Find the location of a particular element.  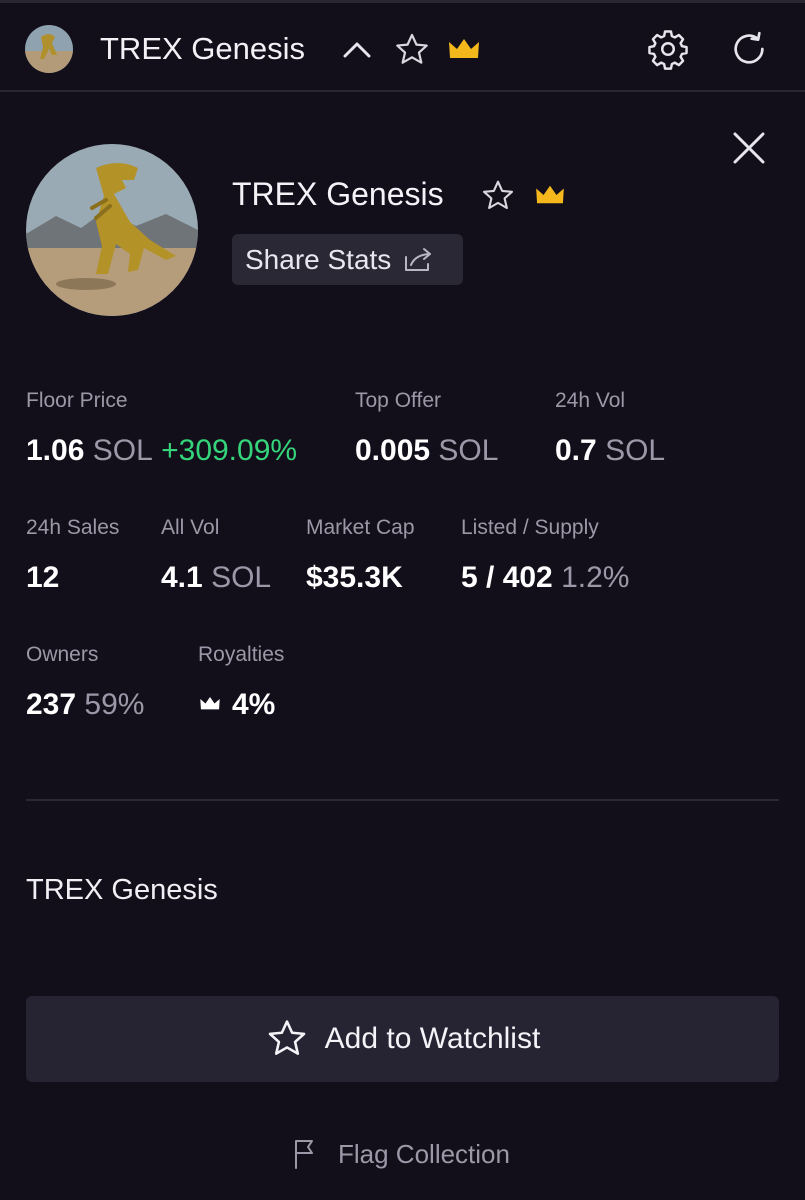

sales-24h-label: 24h Sales is located at coordinates (73, 527).